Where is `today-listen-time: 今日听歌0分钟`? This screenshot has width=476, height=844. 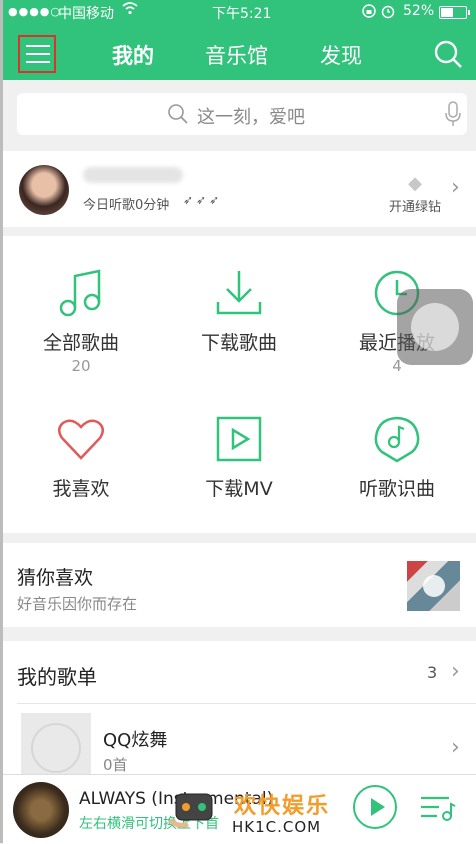 today-listen-time: 今日听歌0分钟 is located at coordinates (126, 205).